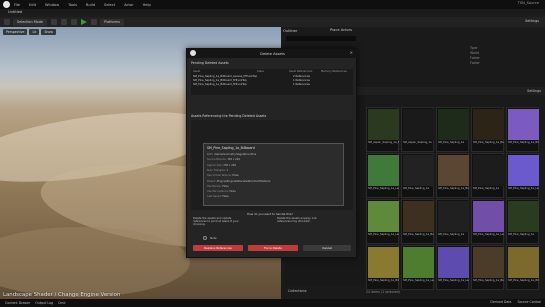  What do you see at coordinates (297, 291) in the screenshot?
I see `collections-header: Collections` at bounding box center [297, 291].